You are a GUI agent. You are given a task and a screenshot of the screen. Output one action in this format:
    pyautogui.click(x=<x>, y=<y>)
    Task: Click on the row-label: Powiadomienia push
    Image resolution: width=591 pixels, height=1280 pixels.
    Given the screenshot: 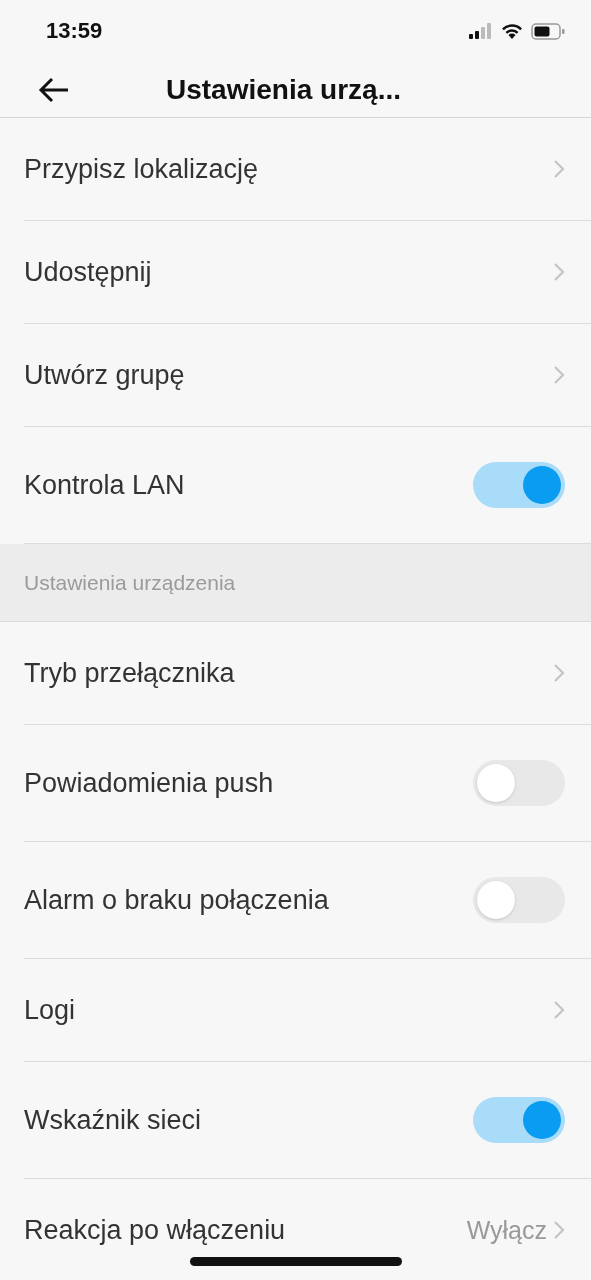 What is the action you would take?
    pyautogui.click(x=149, y=783)
    